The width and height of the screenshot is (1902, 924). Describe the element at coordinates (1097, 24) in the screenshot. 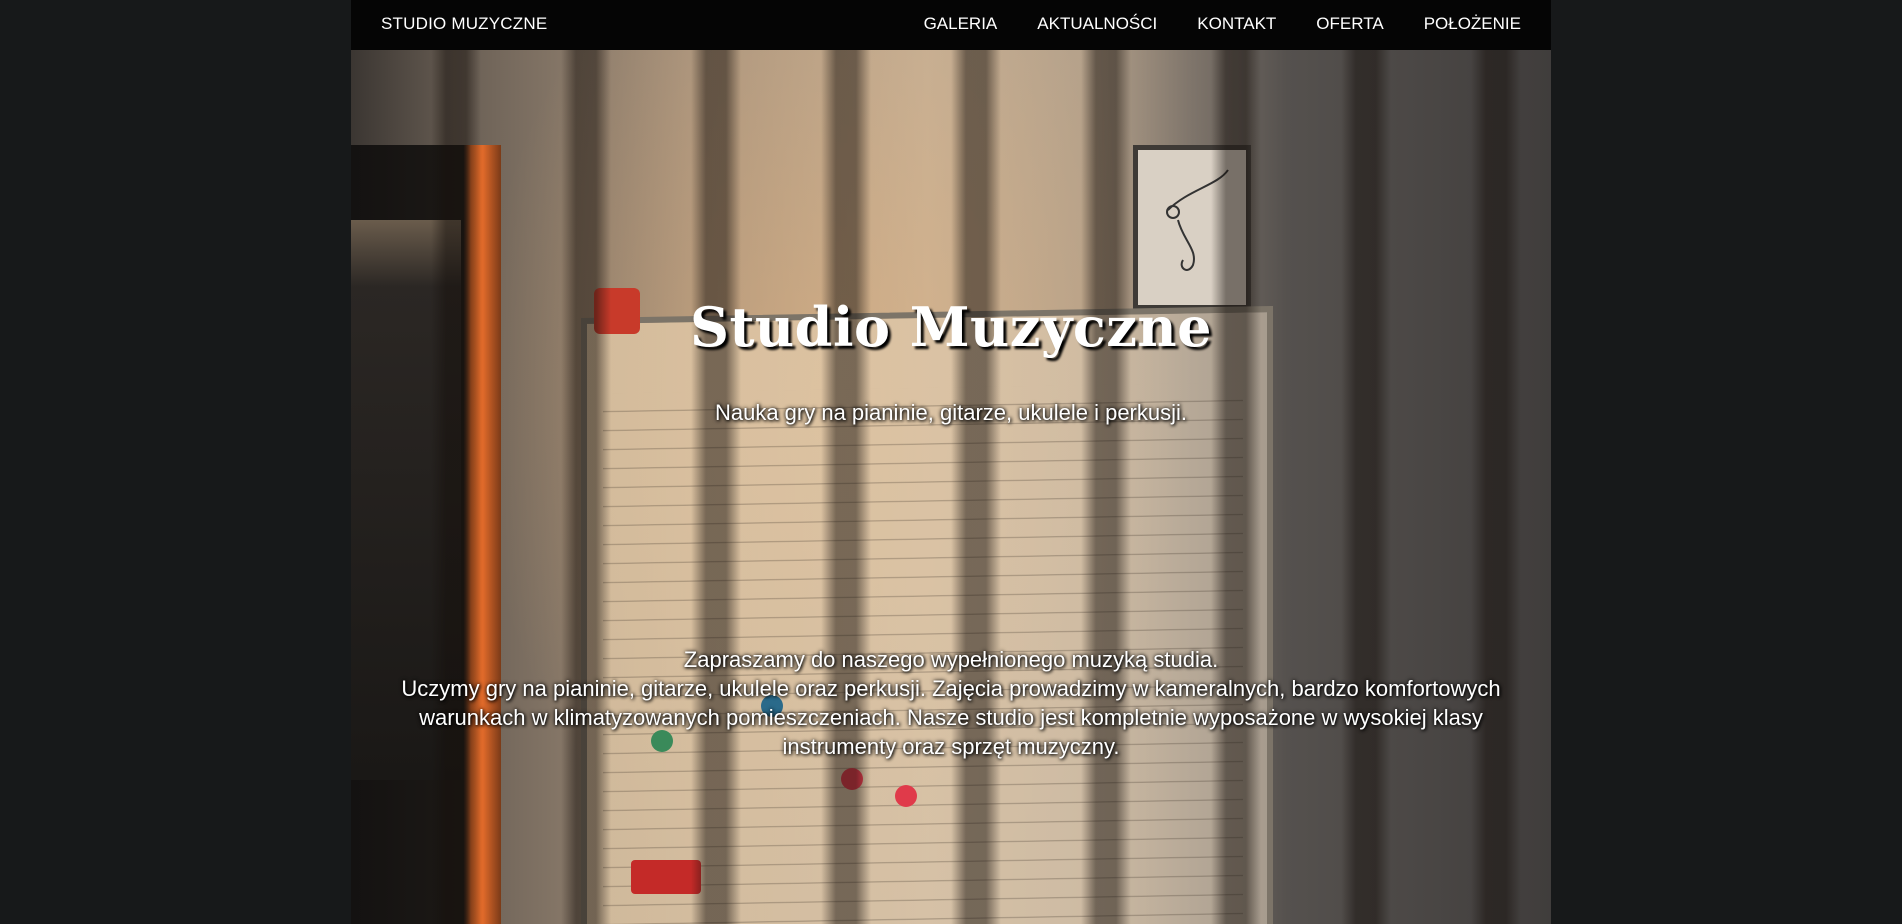

I see `nav-link-aktualnosci: AKTUALNOŚCI` at that location.